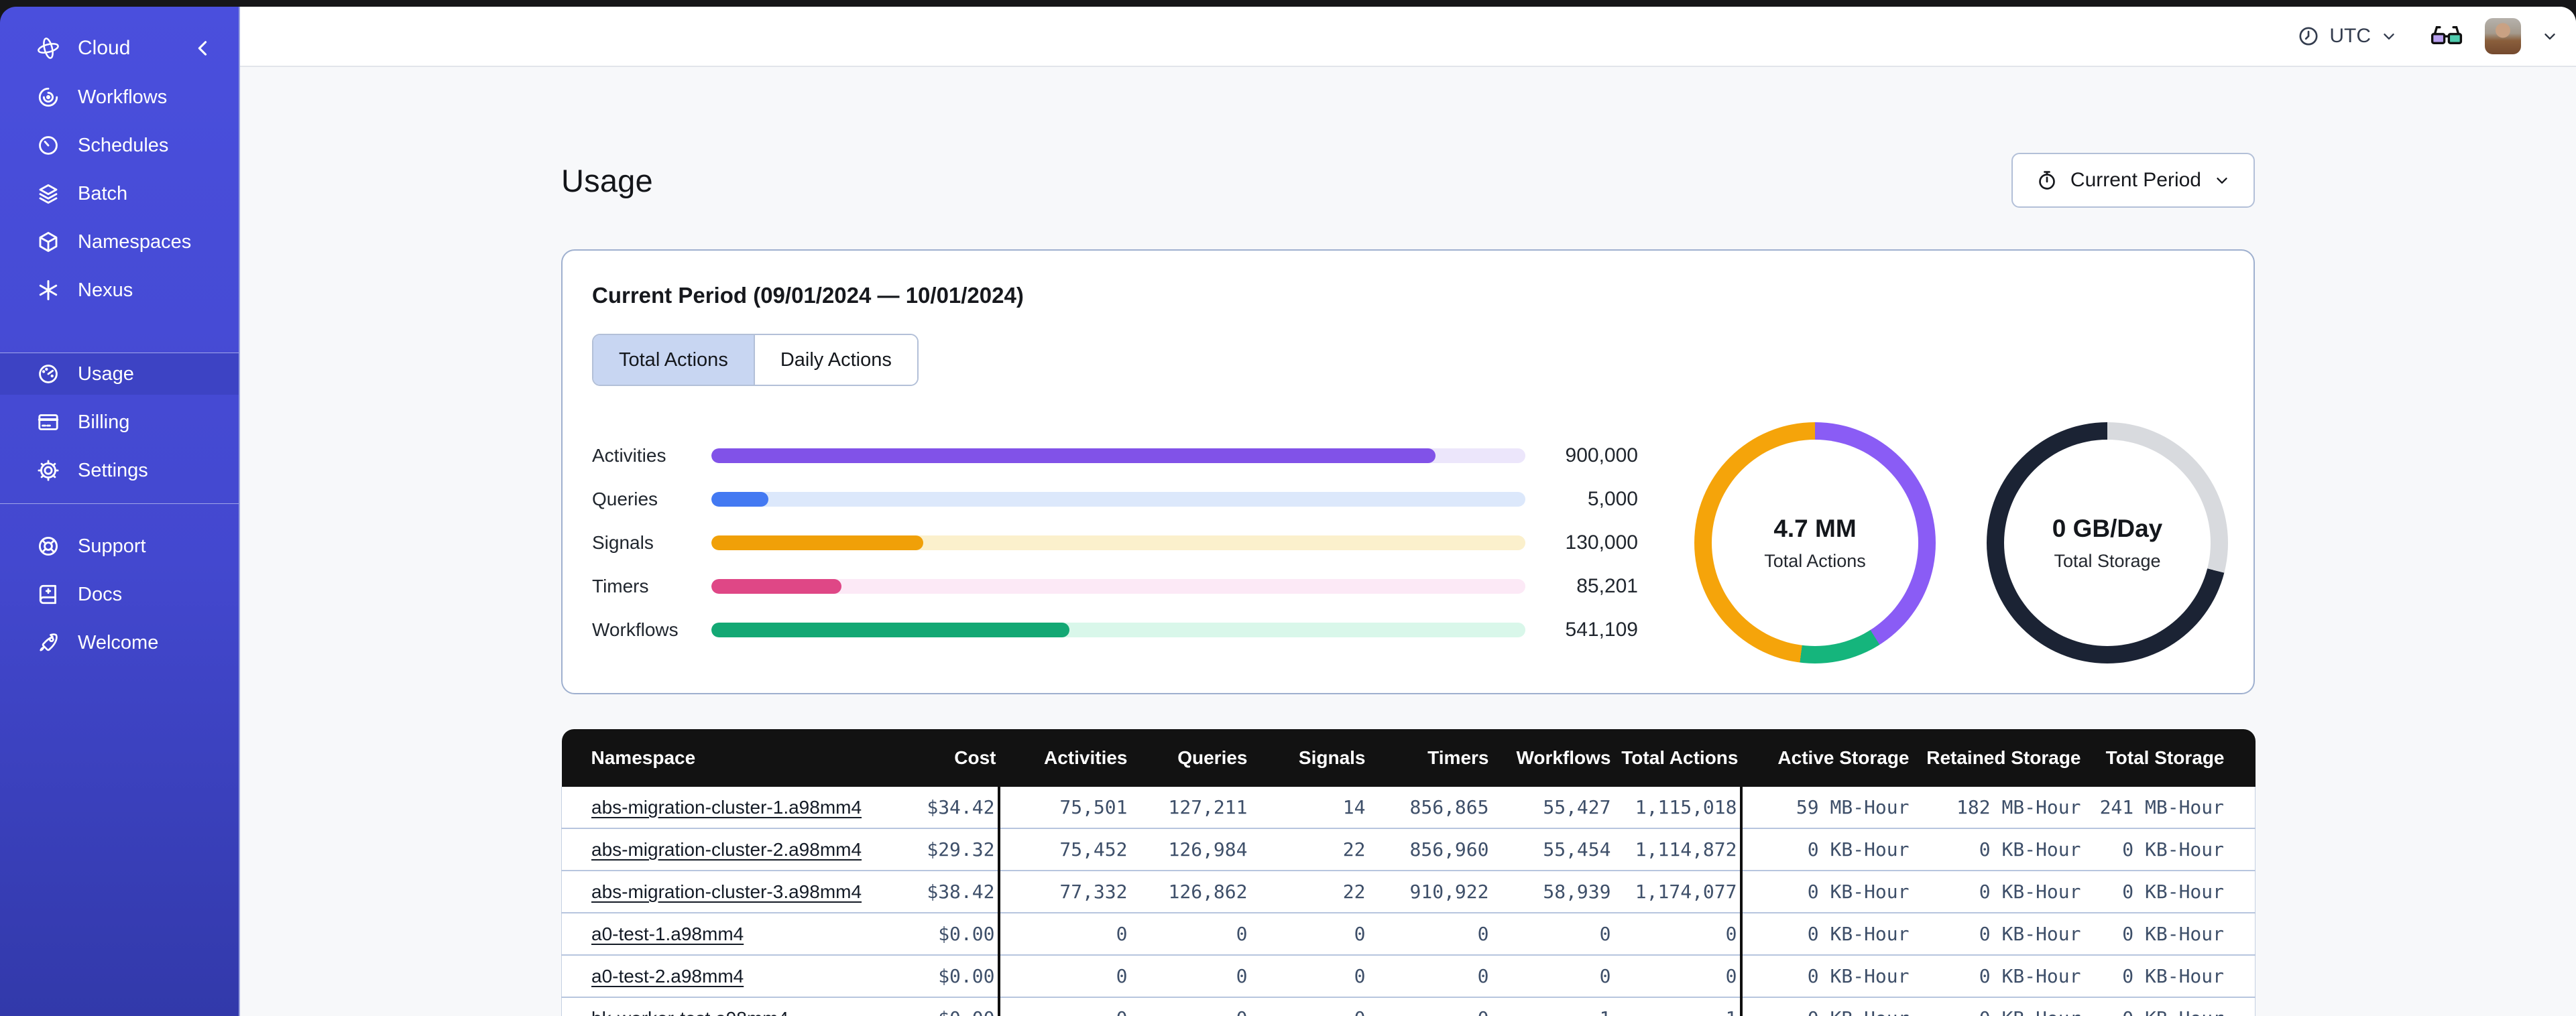  I want to click on usage-bar-row-signals: Signals 130,000, so click(1115, 543).